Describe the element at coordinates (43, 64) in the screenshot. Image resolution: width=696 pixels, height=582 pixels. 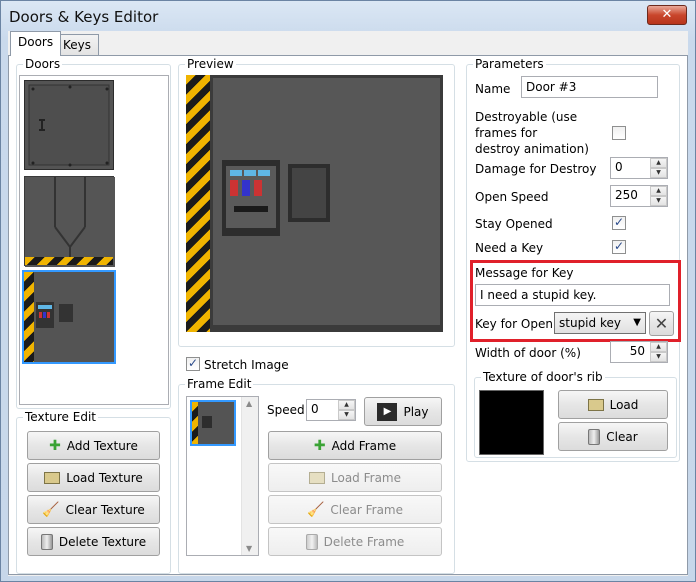
I see `doors-group-label: Doors` at that location.